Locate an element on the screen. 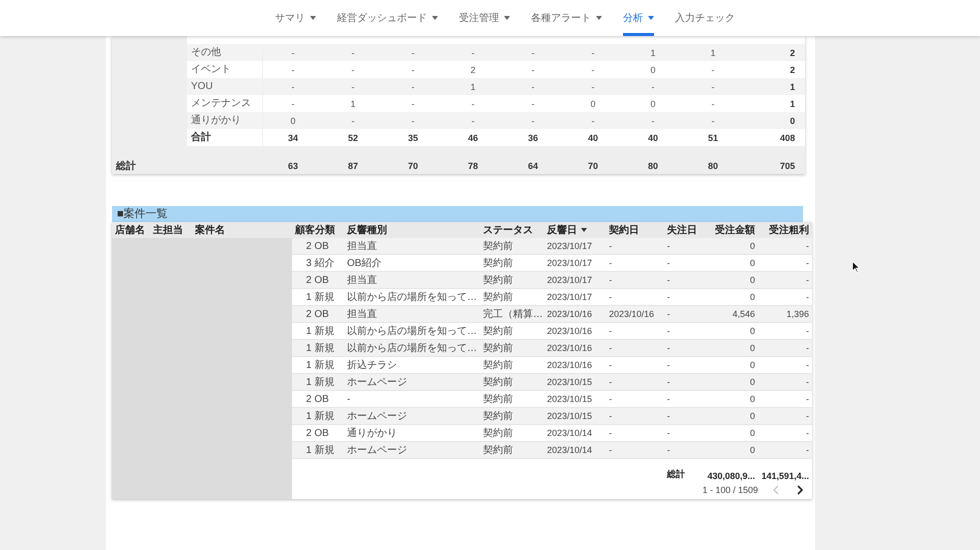 The height and width of the screenshot is (550, 980). nav-tab: 受注管理 is located at coordinates (484, 18).